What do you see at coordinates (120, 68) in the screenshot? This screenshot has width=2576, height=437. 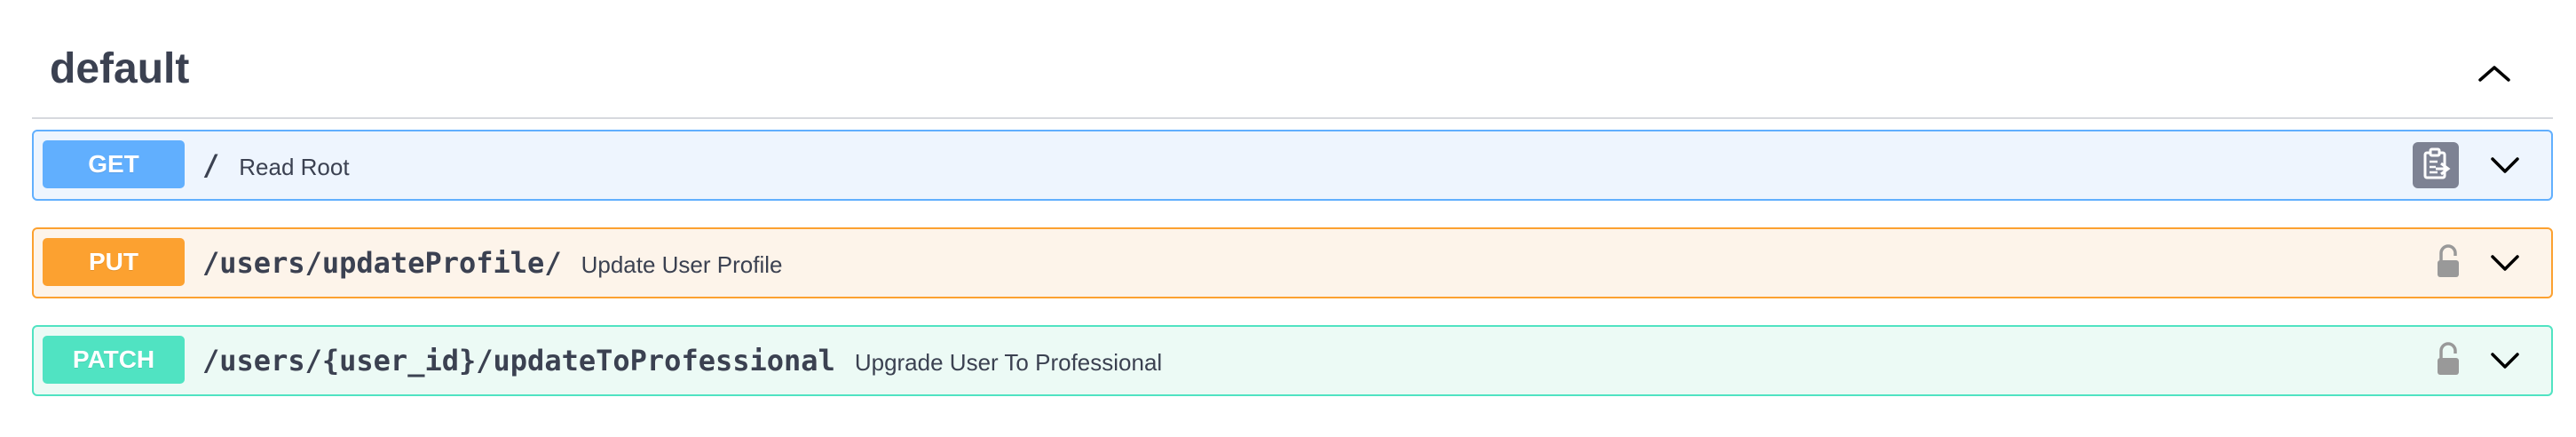 I see `tag-title: default` at bounding box center [120, 68].